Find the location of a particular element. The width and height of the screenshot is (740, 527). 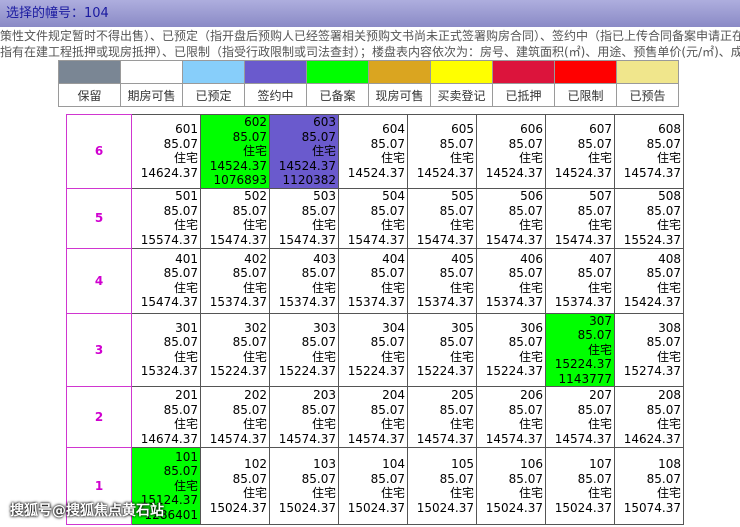

unit-cell: 306 85.07 住宅 15224.37 is located at coordinates (511, 349).